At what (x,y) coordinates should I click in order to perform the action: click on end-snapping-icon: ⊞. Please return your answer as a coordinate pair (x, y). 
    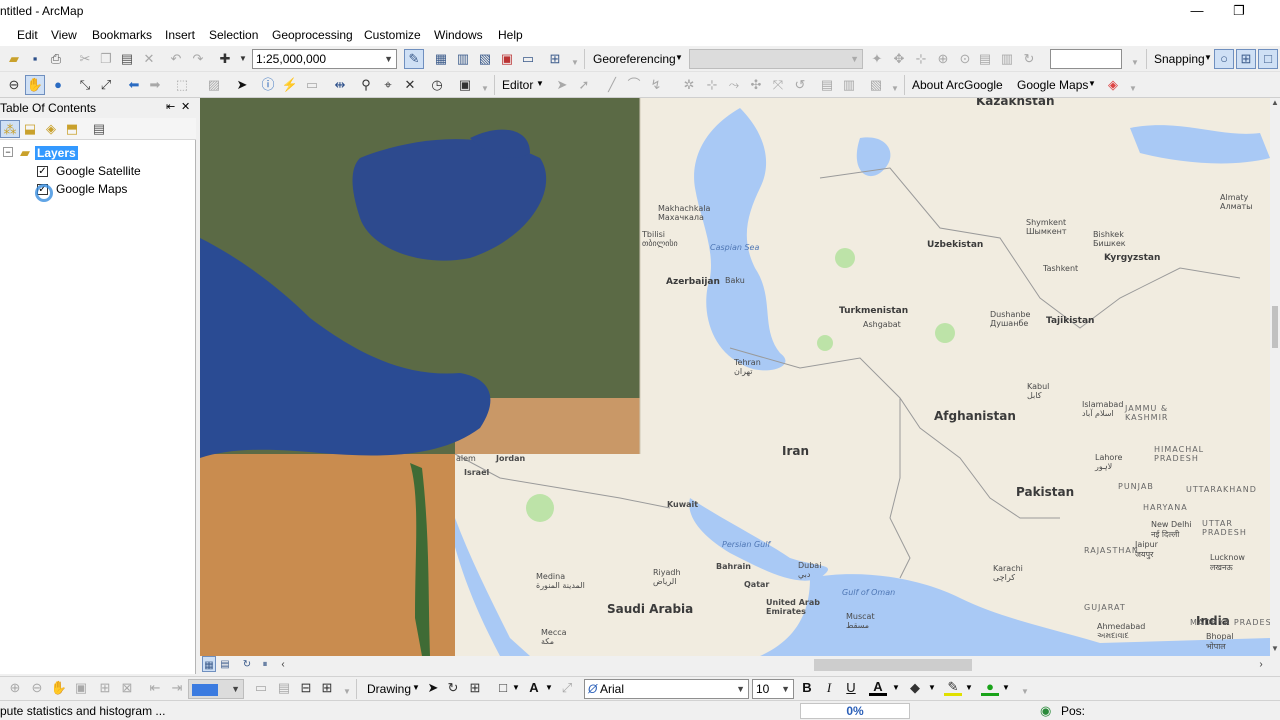
    Looking at the image, I should click on (1246, 59).